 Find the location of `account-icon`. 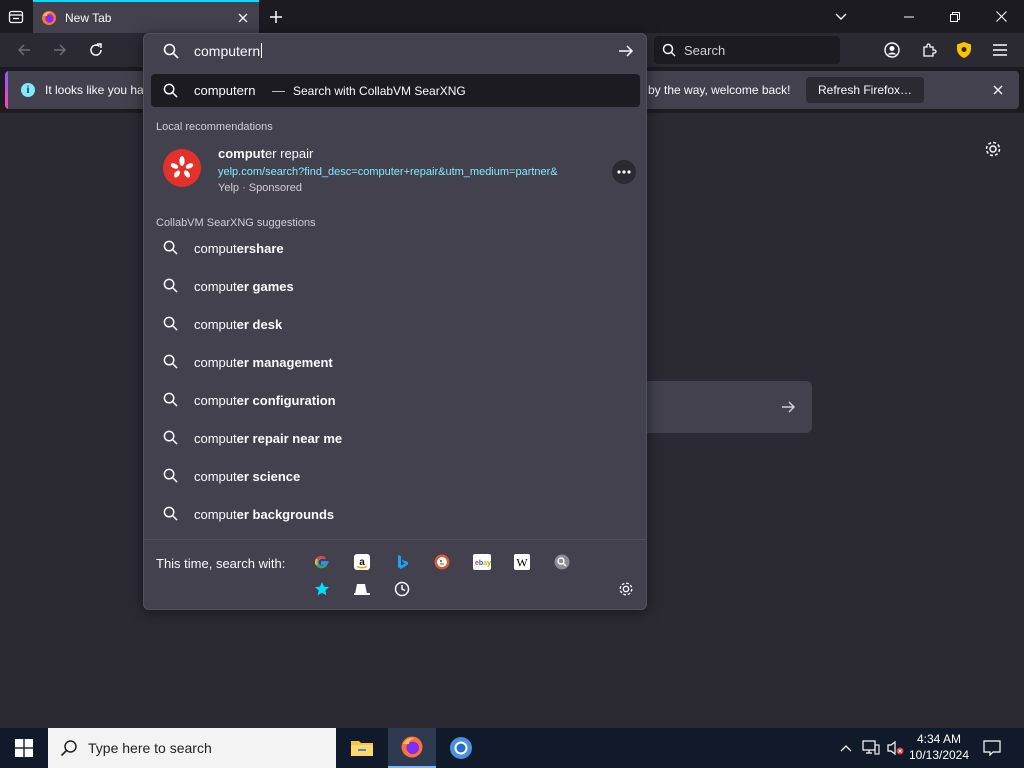

account-icon is located at coordinates (892, 50).